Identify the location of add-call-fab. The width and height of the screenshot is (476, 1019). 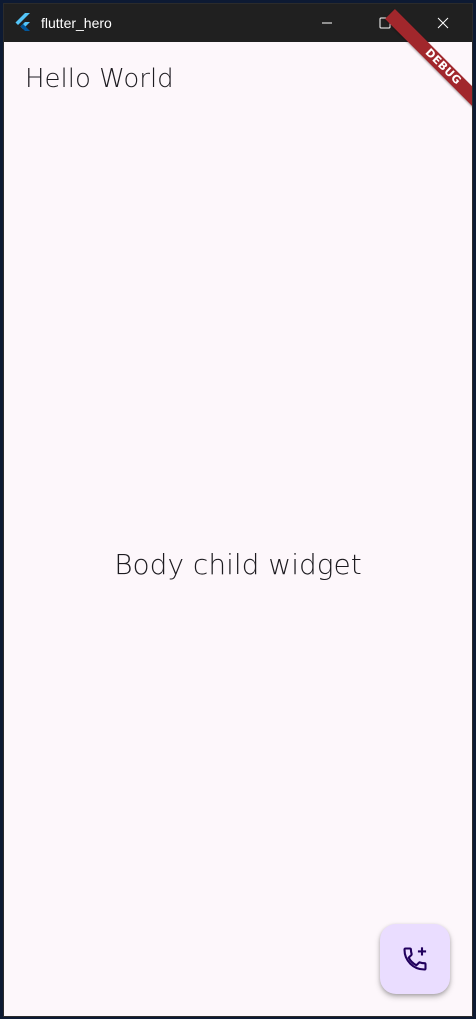
(415, 959).